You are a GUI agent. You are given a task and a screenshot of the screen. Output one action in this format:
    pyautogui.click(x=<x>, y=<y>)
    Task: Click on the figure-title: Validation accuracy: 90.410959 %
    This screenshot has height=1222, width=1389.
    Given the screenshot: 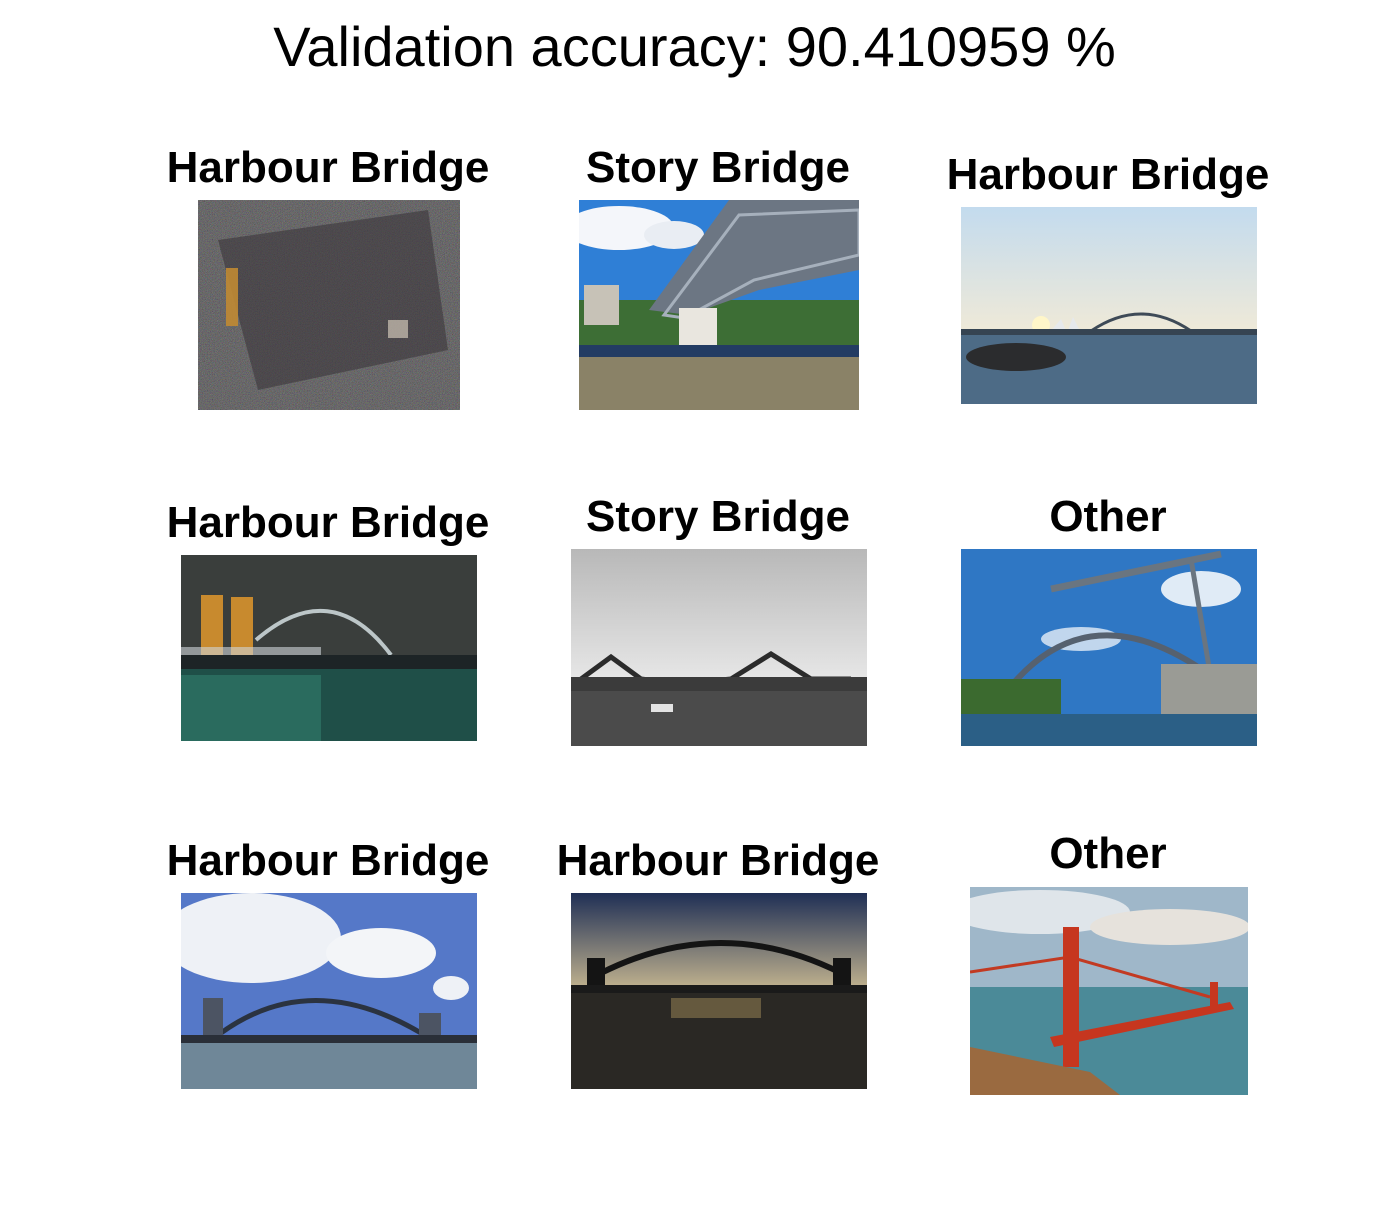 What is the action you would take?
    pyautogui.click(x=694, y=46)
    